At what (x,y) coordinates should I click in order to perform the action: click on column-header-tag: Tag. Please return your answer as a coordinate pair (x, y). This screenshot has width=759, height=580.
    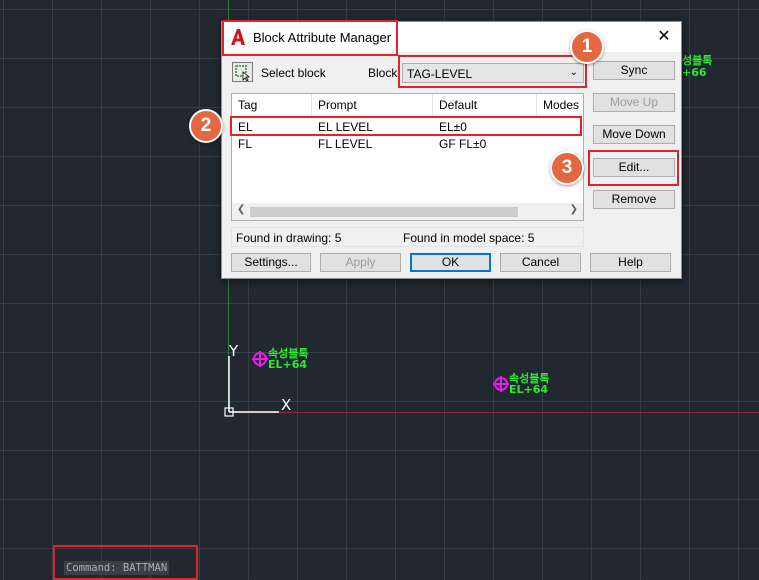
    Looking at the image, I should click on (272, 105).